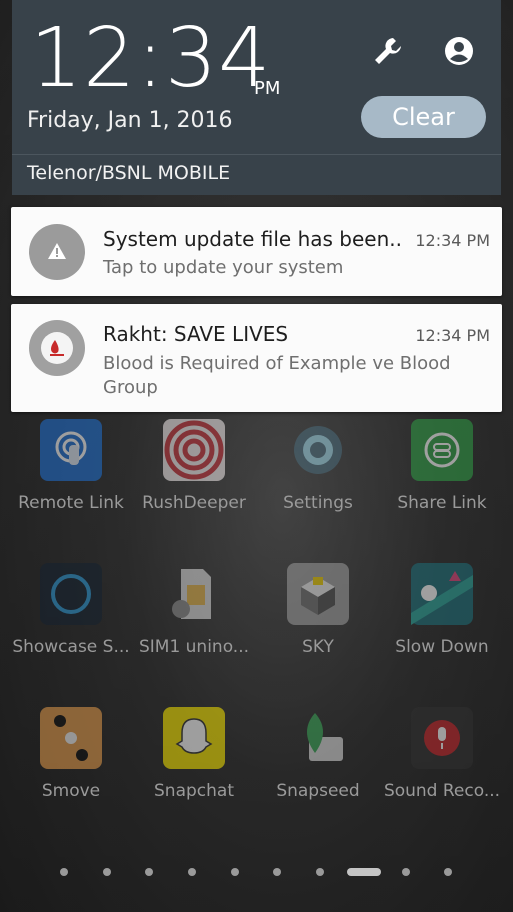 This screenshot has width=513, height=912. I want to click on rushdeeper-icon, so click(194, 450).